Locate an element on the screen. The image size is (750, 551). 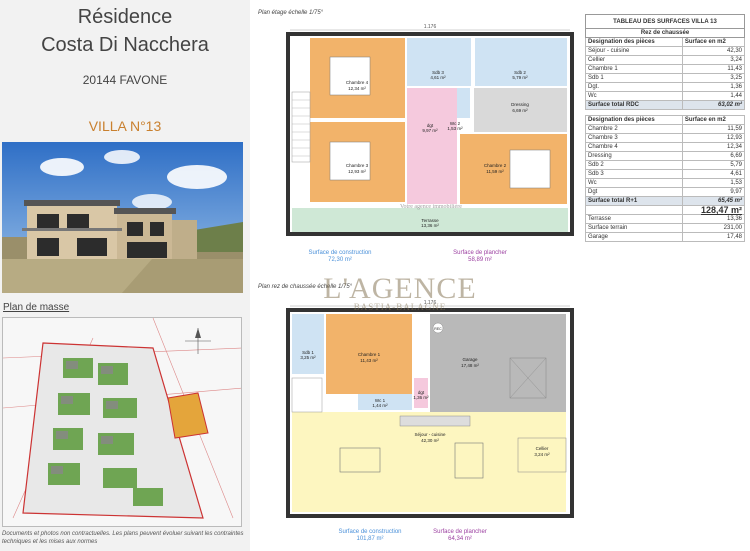
svg-text: 12,34 m² is located at coordinates (357, 88).